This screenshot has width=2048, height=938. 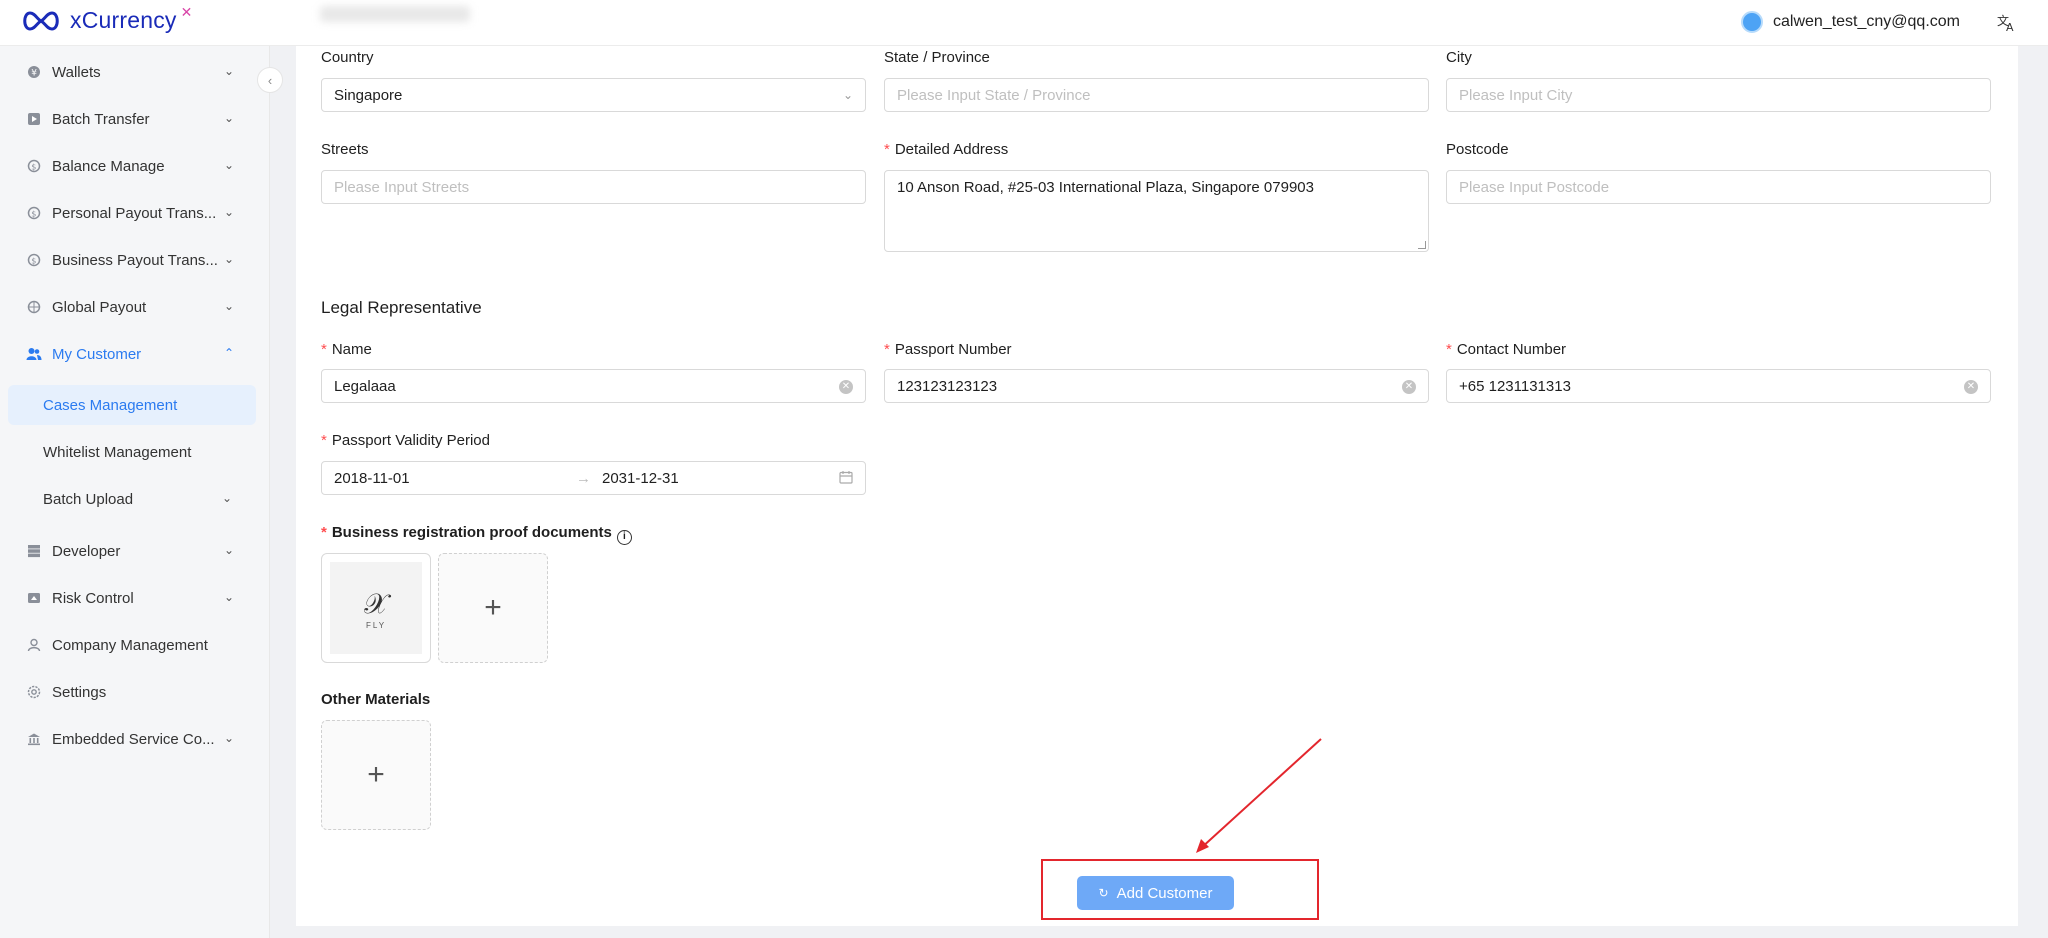 What do you see at coordinates (1866, 21) in the screenshot?
I see `user-email: calwen_test_cny@qq.com` at bounding box center [1866, 21].